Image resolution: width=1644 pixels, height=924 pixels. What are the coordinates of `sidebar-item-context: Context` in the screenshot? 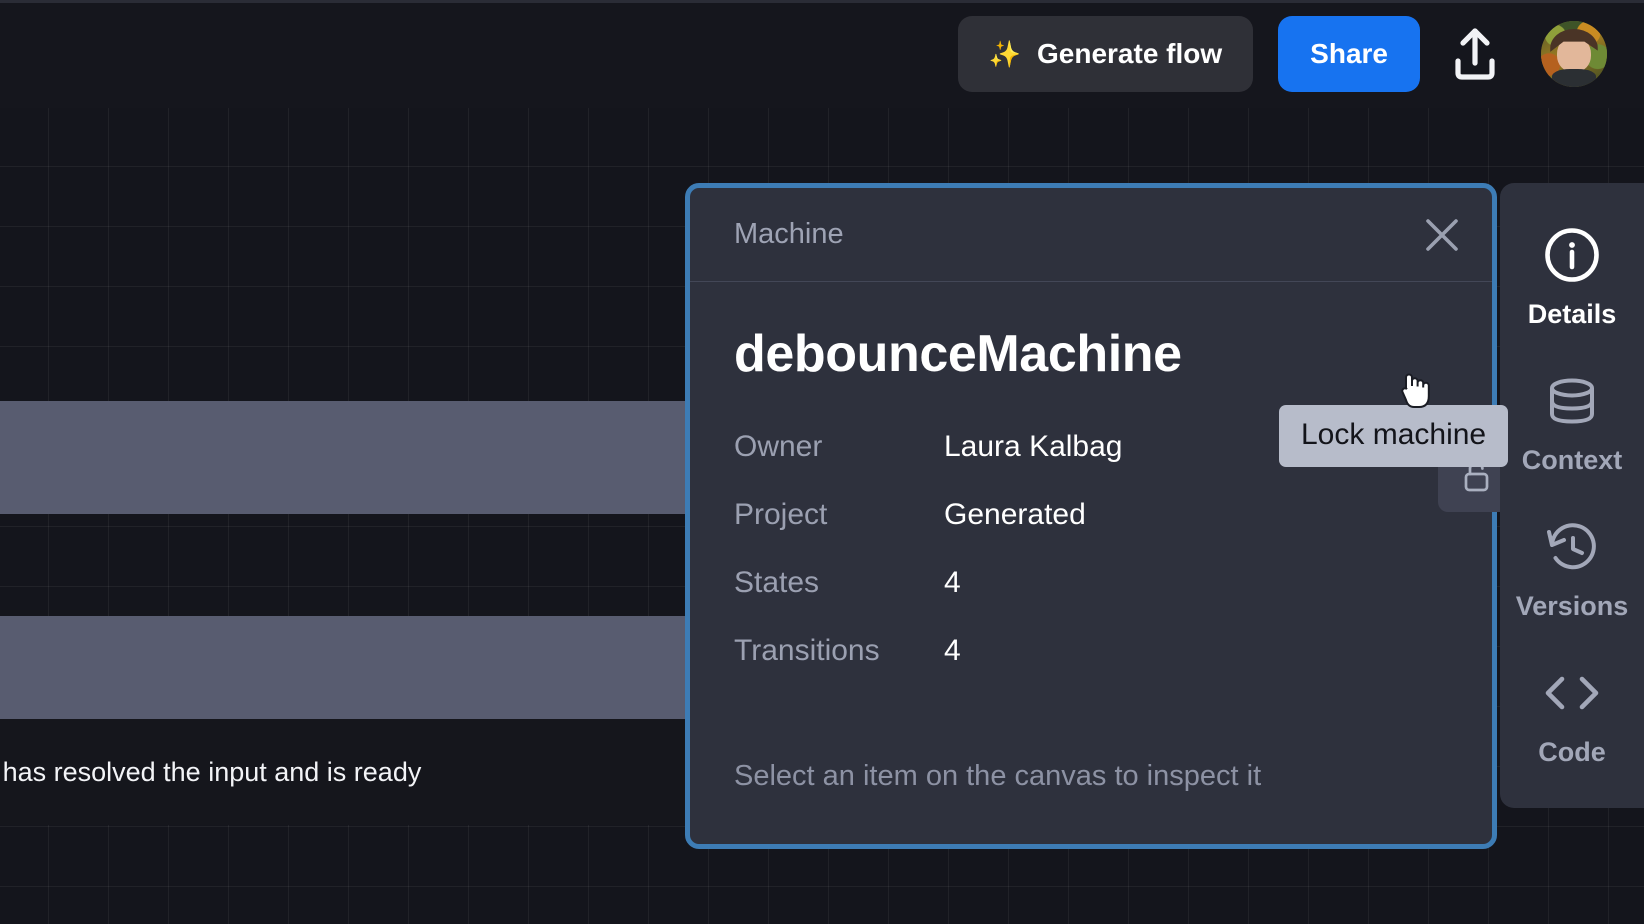 It's located at (1572, 436).